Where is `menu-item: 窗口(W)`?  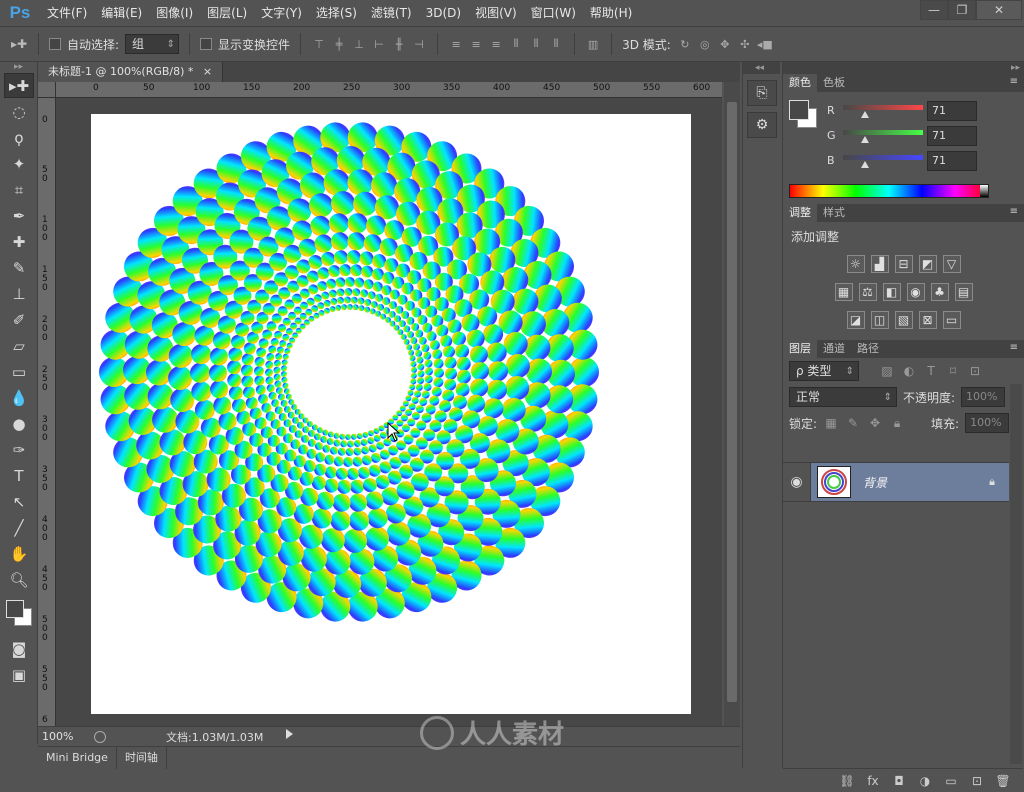
menu-item: 窗口(W) is located at coordinates (553, 13).